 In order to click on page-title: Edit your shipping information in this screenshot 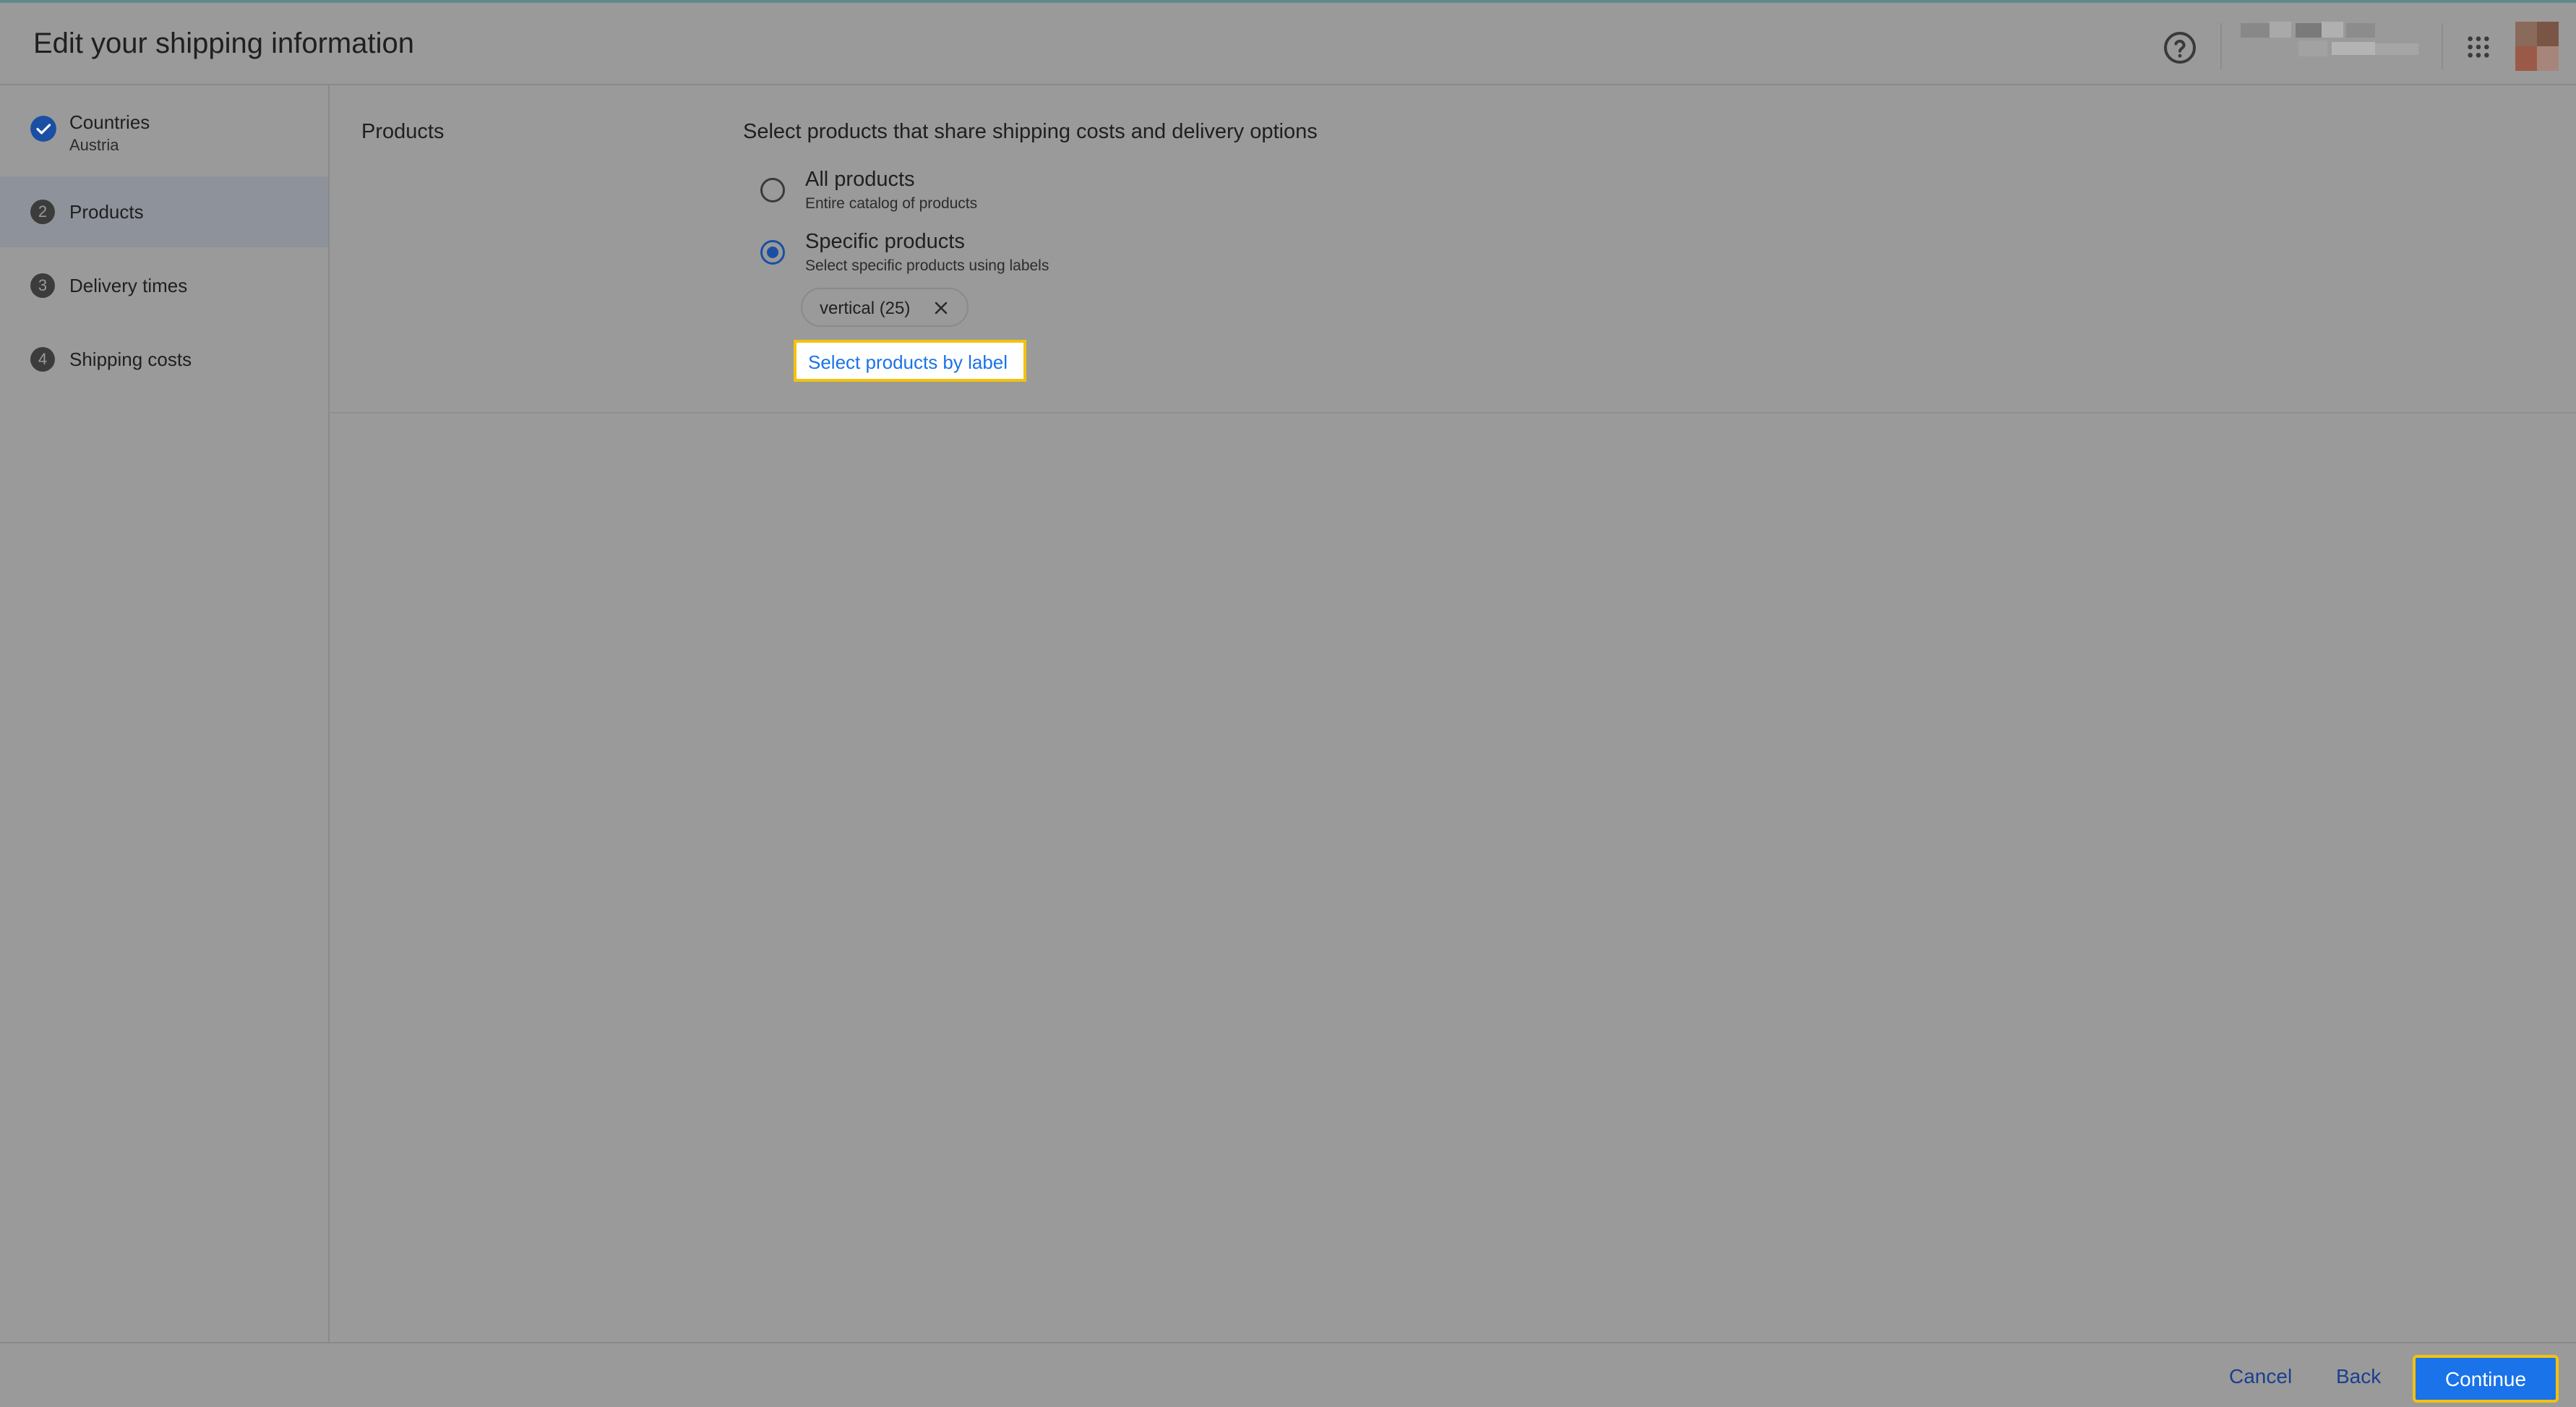, I will do `click(224, 43)`.